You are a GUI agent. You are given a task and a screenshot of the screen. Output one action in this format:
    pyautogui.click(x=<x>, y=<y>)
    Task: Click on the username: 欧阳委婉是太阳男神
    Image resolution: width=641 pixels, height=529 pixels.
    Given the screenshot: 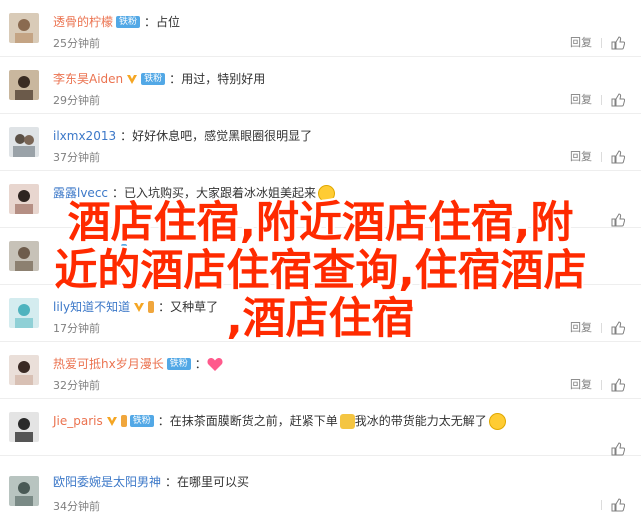 What is the action you would take?
    pyautogui.click(x=107, y=482)
    